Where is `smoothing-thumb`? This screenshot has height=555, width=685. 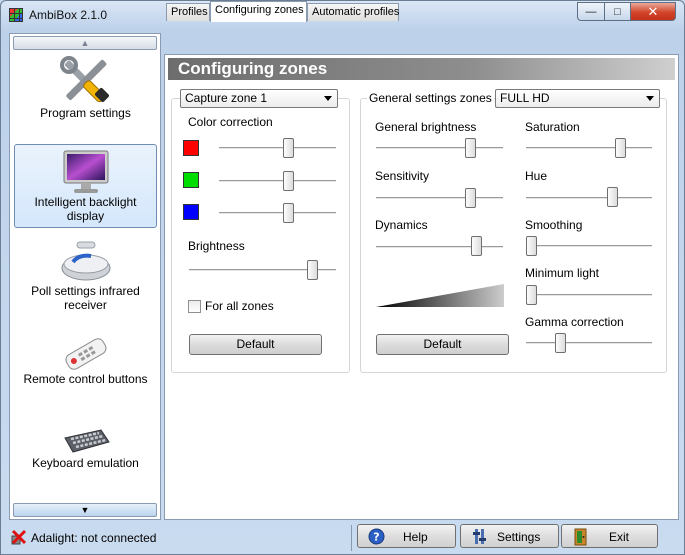
smoothing-thumb is located at coordinates (531, 246).